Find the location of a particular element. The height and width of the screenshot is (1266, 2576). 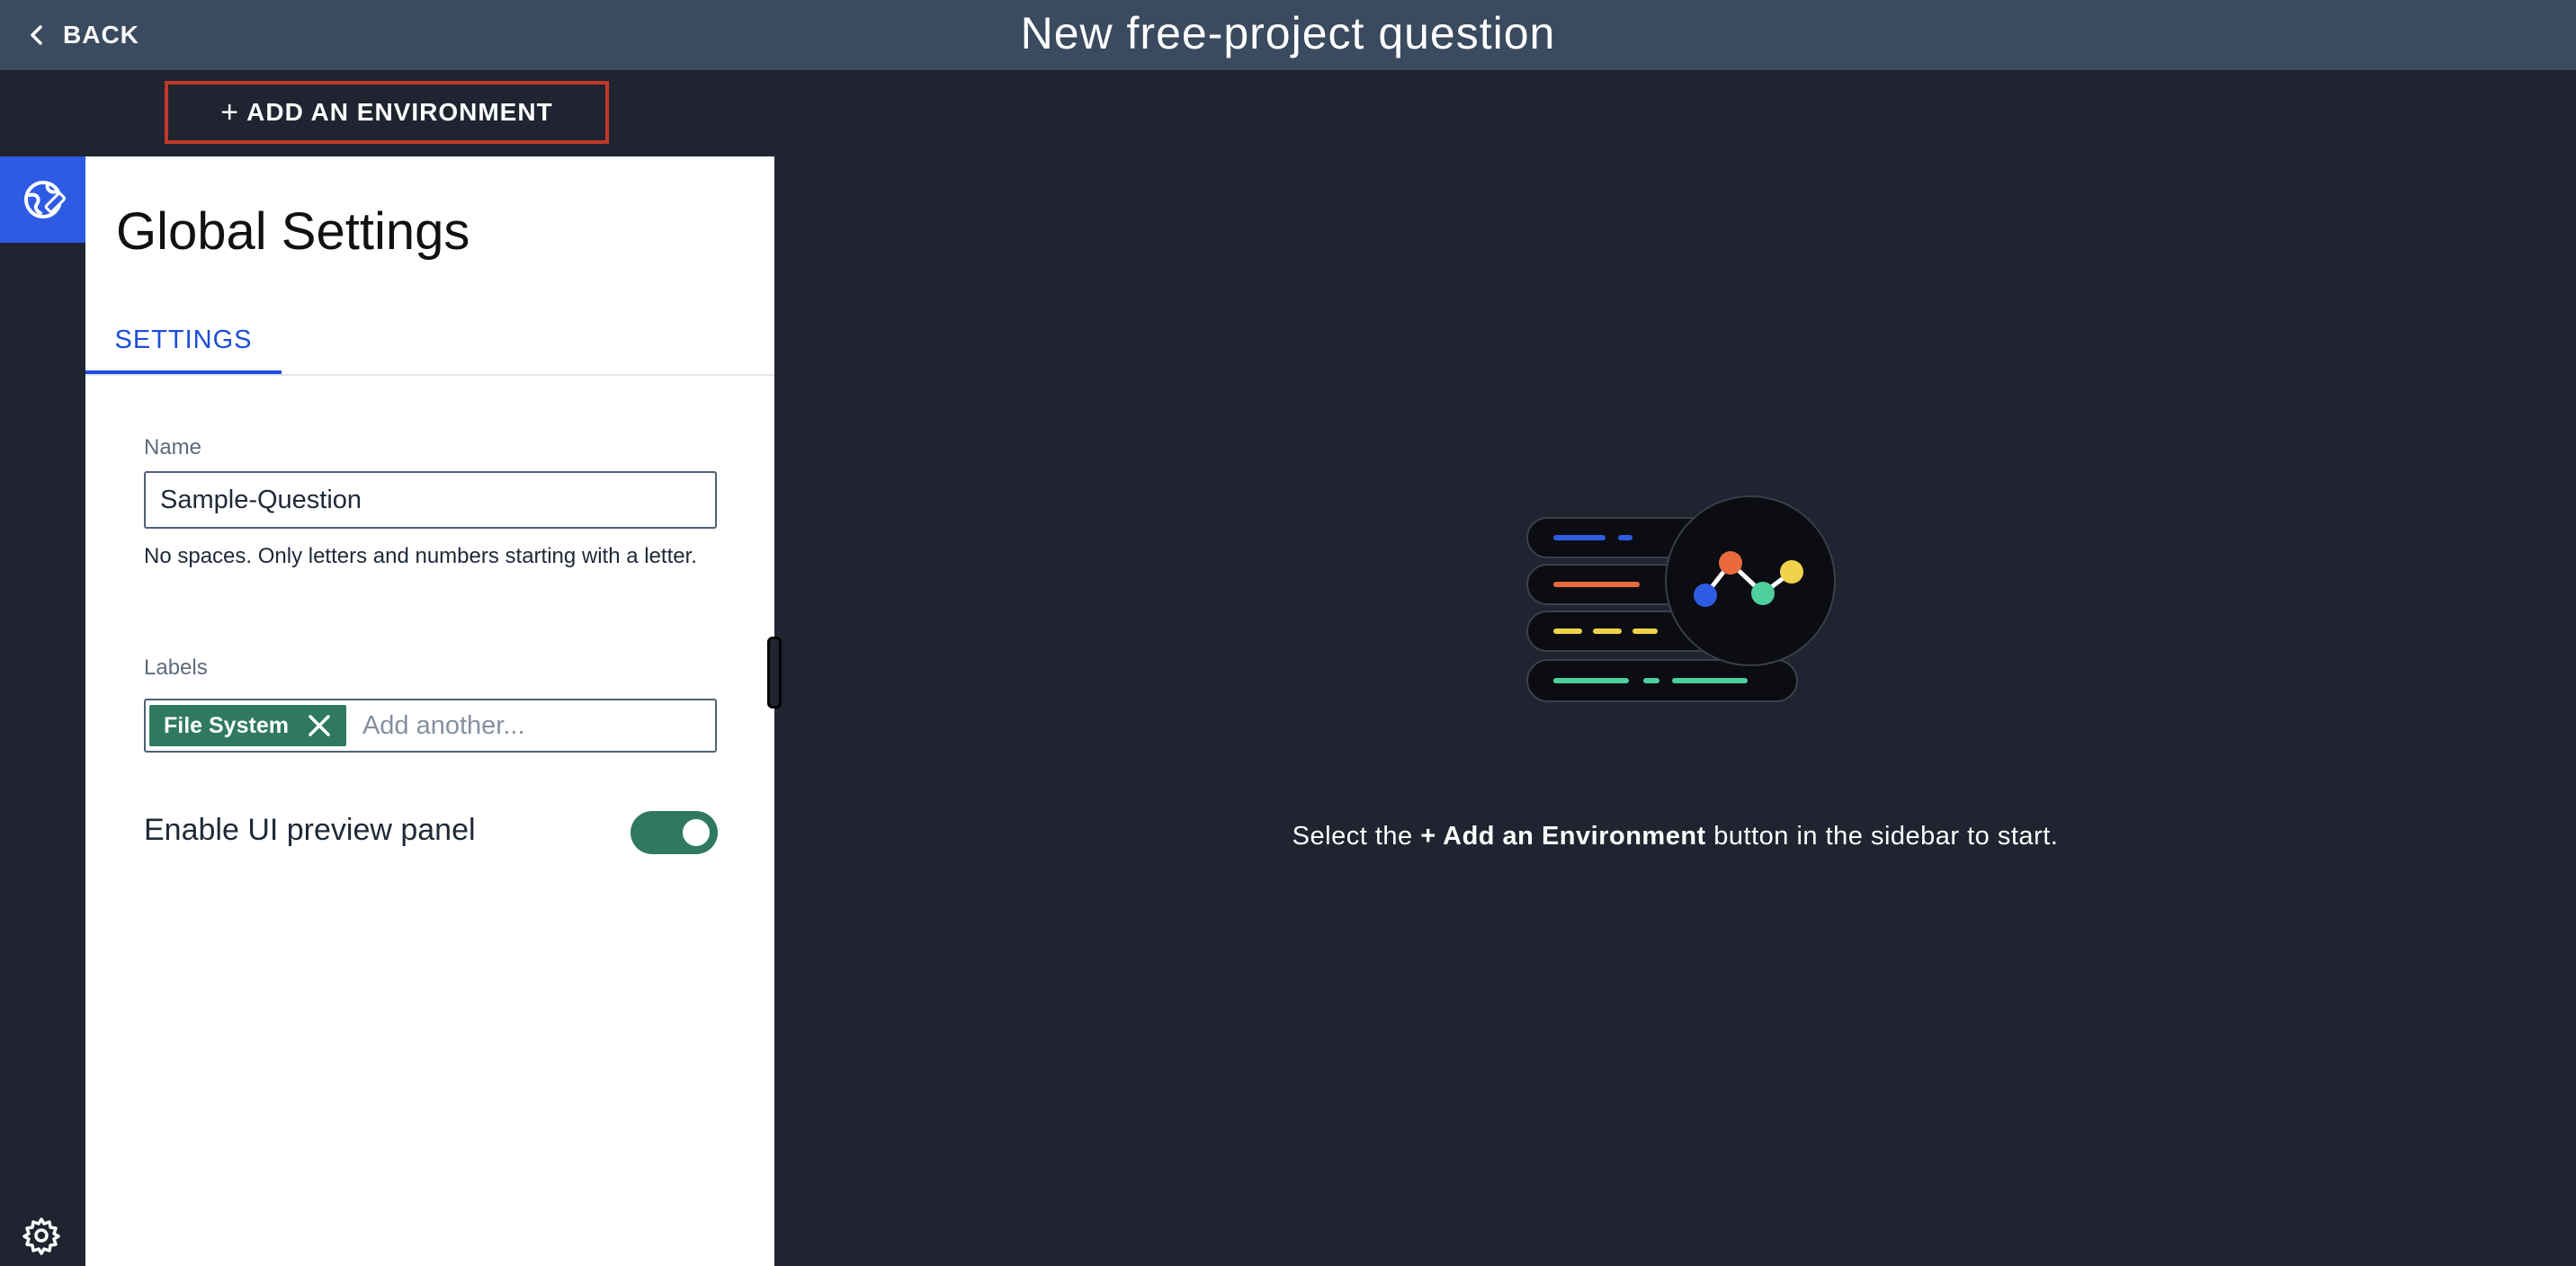

tab-divider is located at coordinates (429, 375).